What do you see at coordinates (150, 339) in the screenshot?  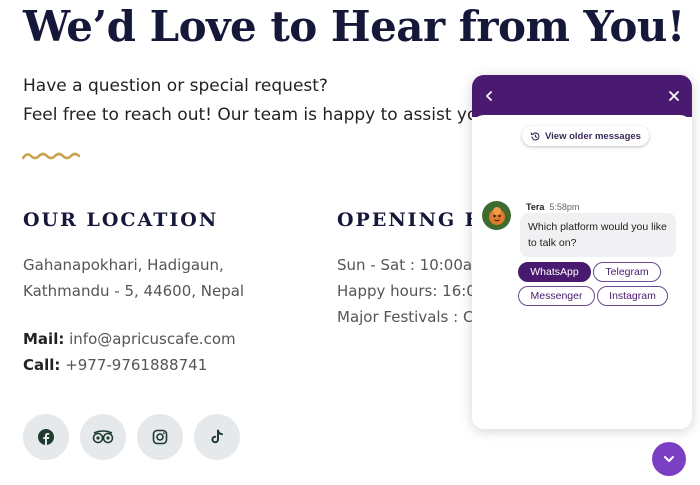 I see `mail-link: info@apricuscafe.com` at bounding box center [150, 339].